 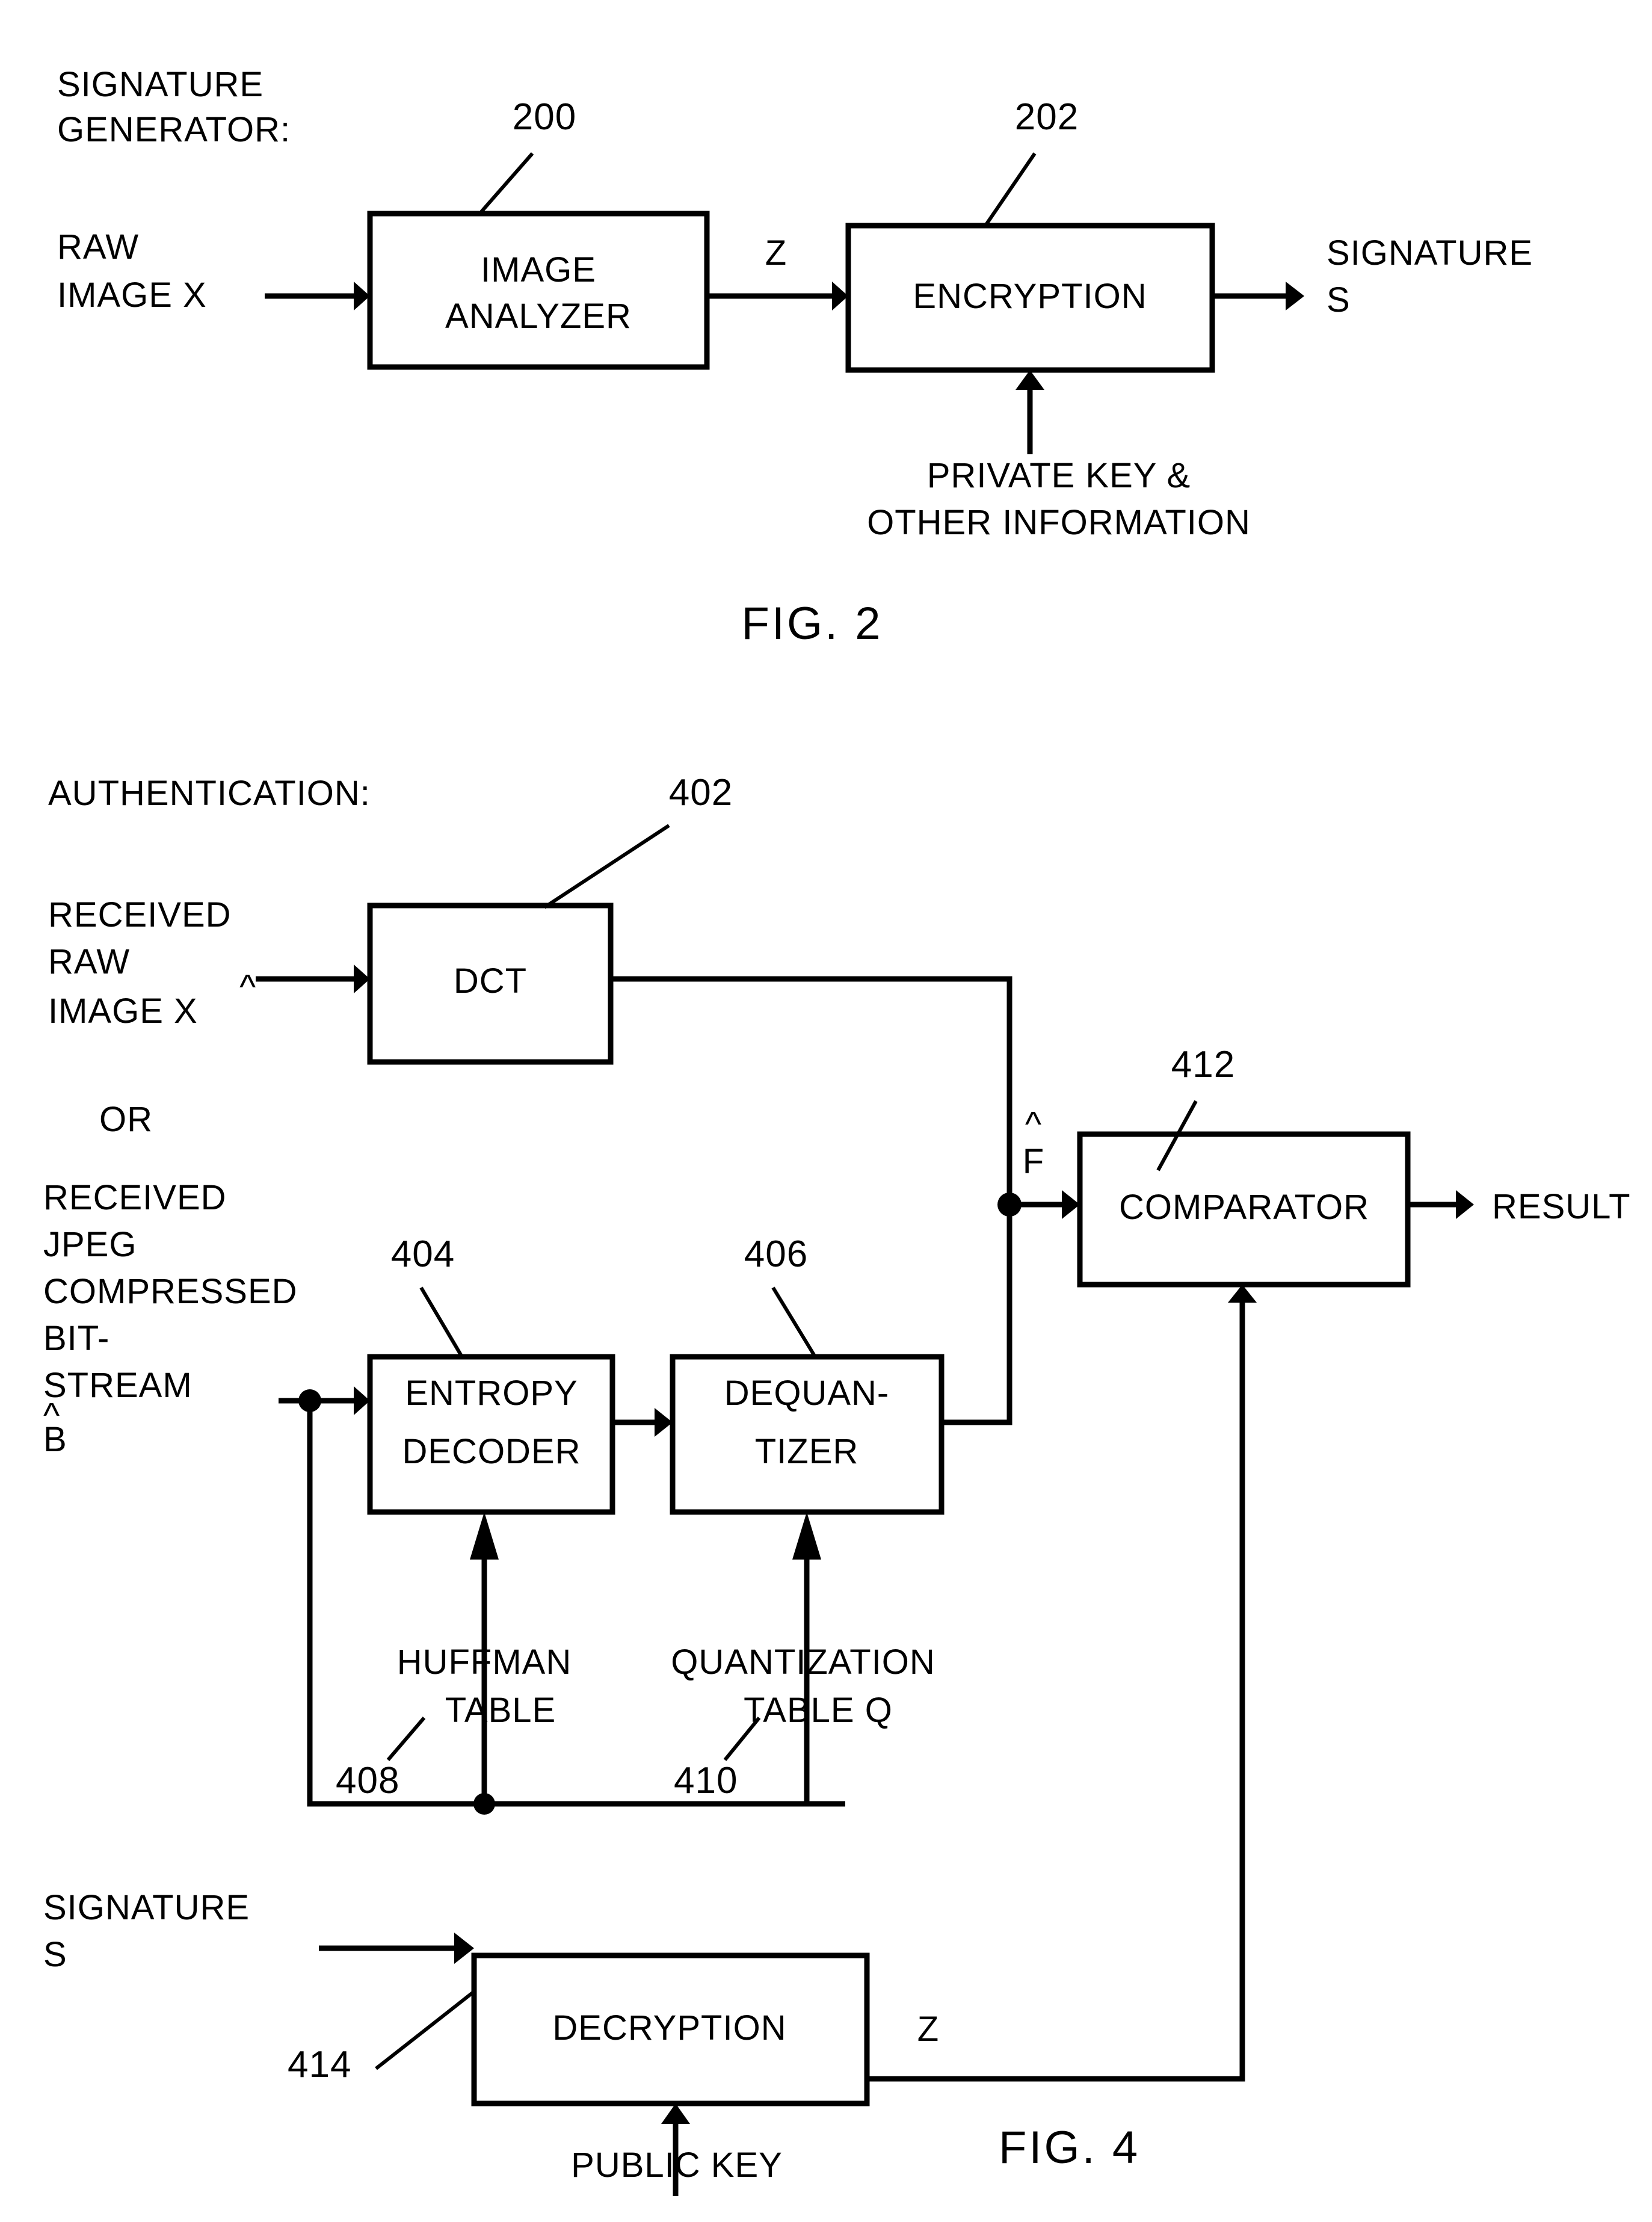 What do you see at coordinates (98, 247) in the screenshot?
I see `fig2-input-label-line1: RAW` at bounding box center [98, 247].